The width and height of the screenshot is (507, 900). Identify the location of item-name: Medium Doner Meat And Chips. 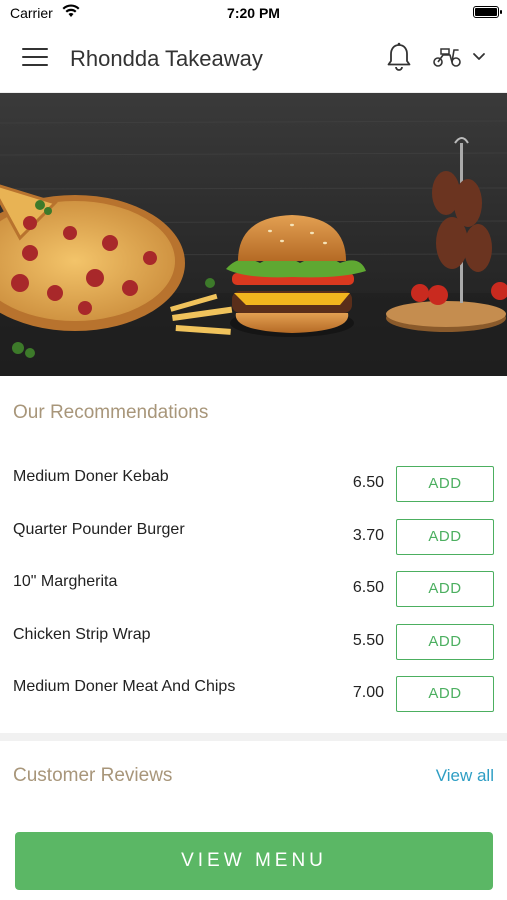
(124, 686).